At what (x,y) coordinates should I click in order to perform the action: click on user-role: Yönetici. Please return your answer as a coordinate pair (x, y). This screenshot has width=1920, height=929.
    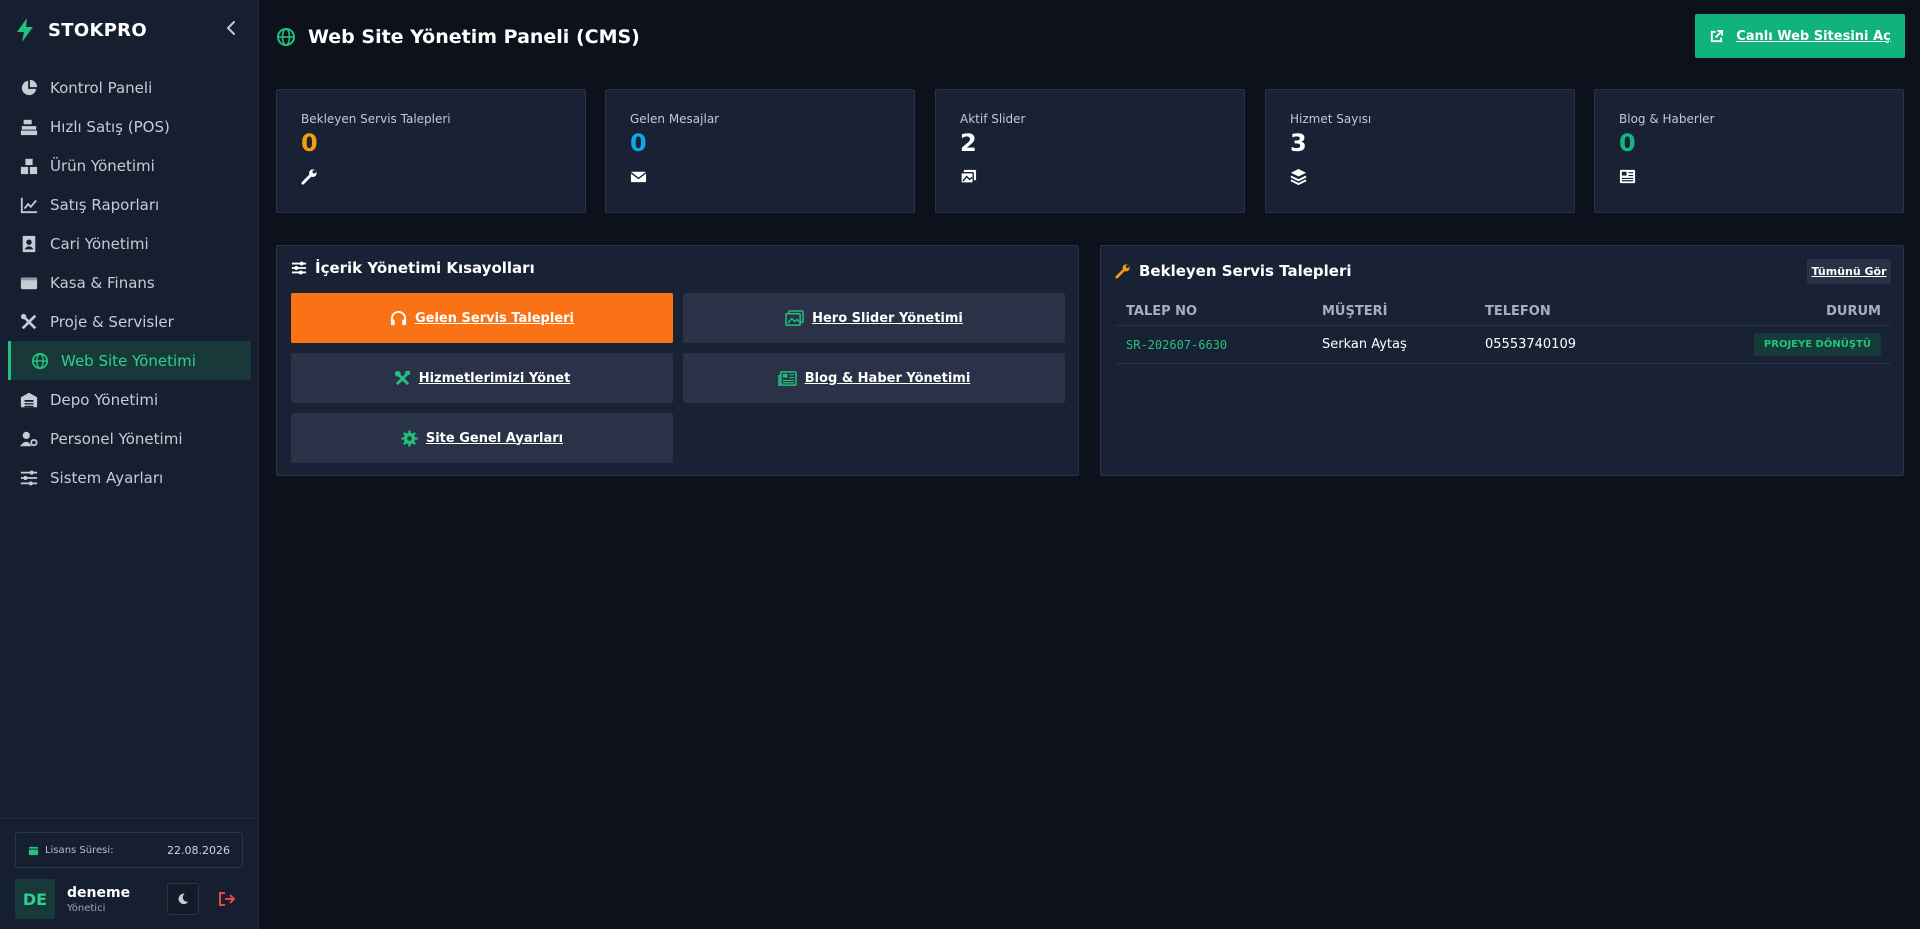
    Looking at the image, I should click on (86, 908).